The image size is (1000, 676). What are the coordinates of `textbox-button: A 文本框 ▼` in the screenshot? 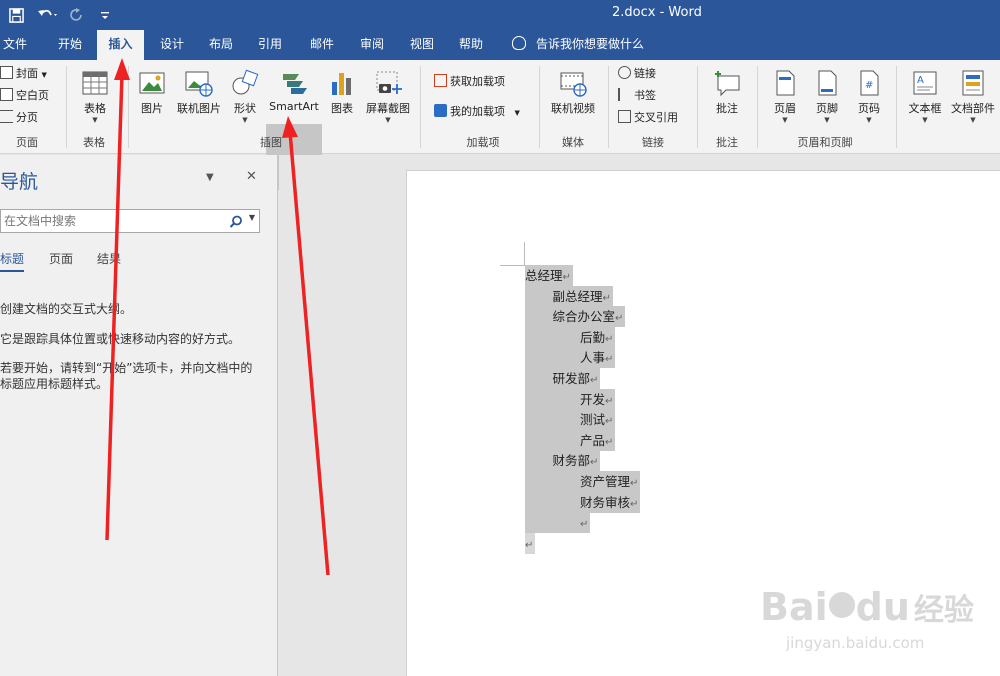 It's located at (925, 96).